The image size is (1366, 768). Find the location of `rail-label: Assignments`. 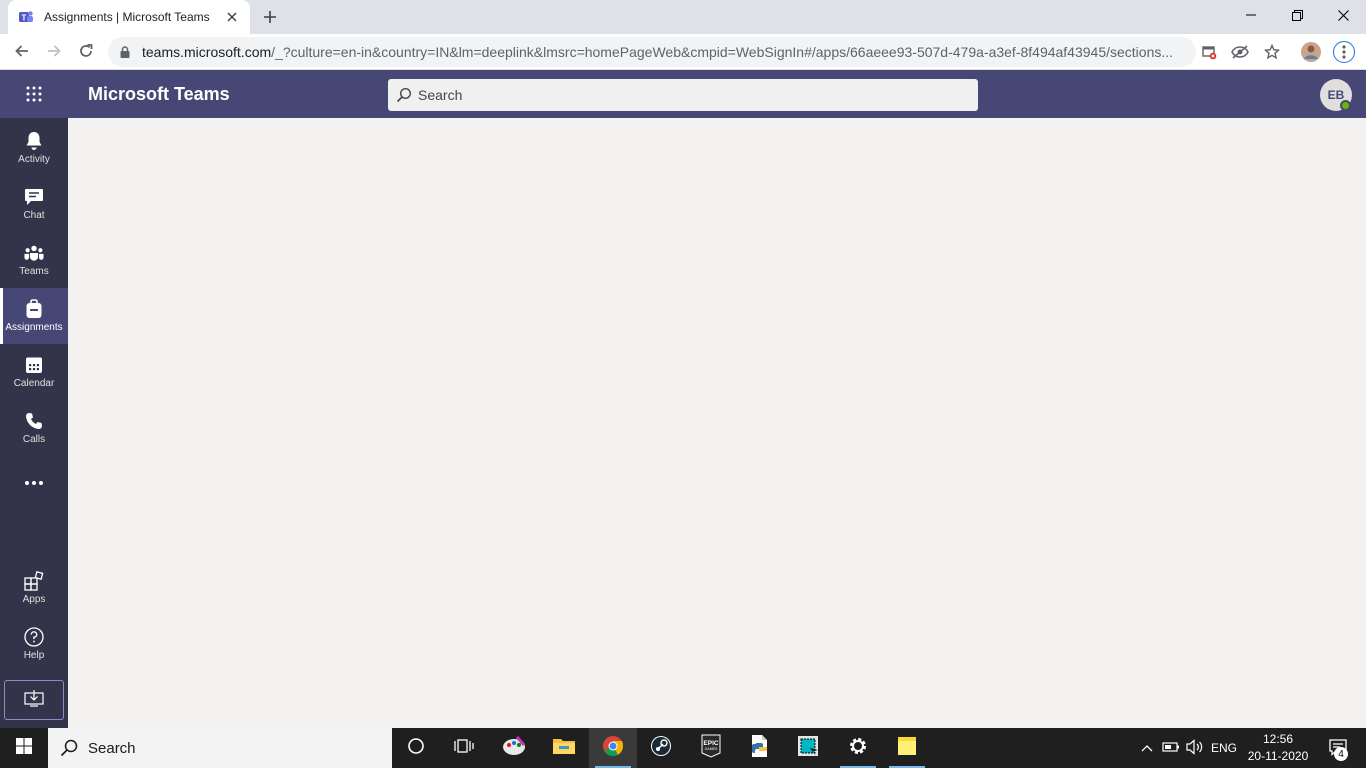

rail-label: Assignments is located at coordinates (34, 327).